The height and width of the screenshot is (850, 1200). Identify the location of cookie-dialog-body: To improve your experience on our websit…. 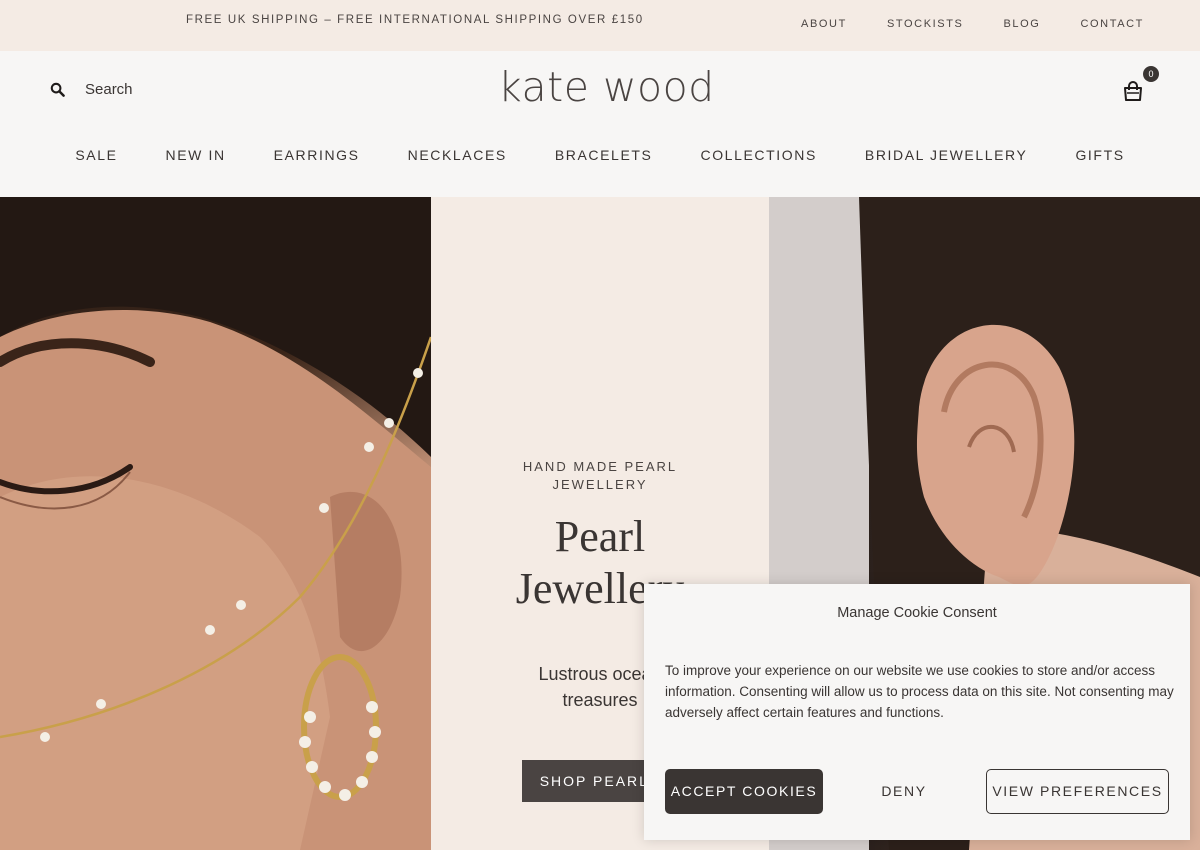
(919, 691).